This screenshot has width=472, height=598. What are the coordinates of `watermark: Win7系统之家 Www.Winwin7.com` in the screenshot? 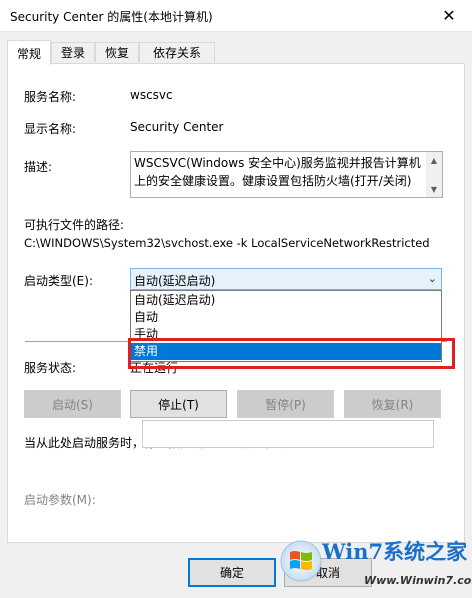 It's located at (372, 564).